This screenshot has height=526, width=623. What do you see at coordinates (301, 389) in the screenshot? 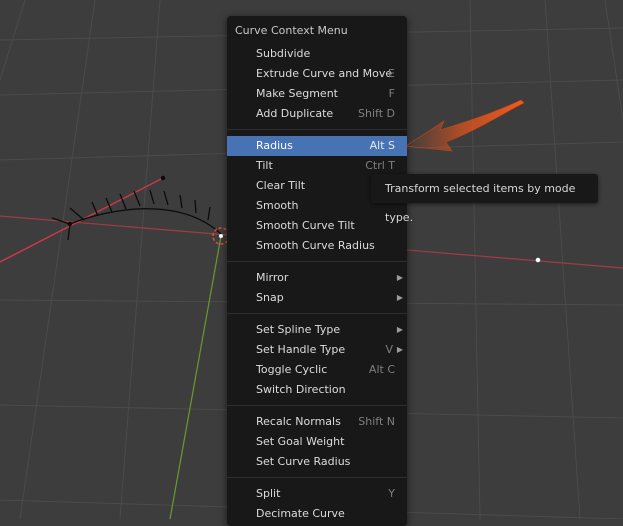
I see `menu-item-label: Switch Direction` at bounding box center [301, 389].